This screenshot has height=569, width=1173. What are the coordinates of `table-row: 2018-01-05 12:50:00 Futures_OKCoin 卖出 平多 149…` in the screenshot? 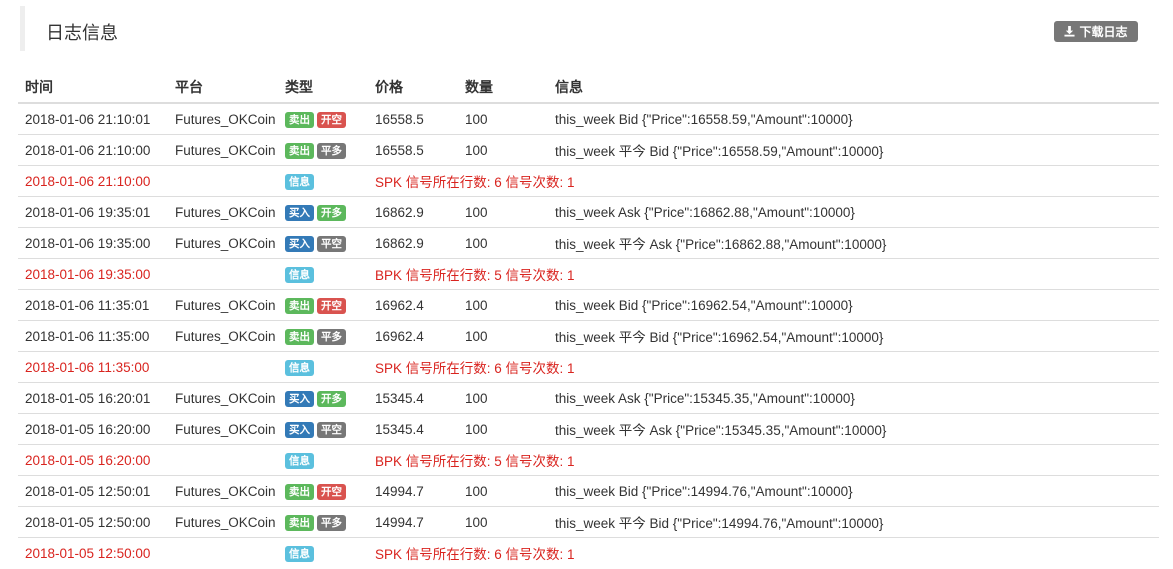 It's located at (588, 522).